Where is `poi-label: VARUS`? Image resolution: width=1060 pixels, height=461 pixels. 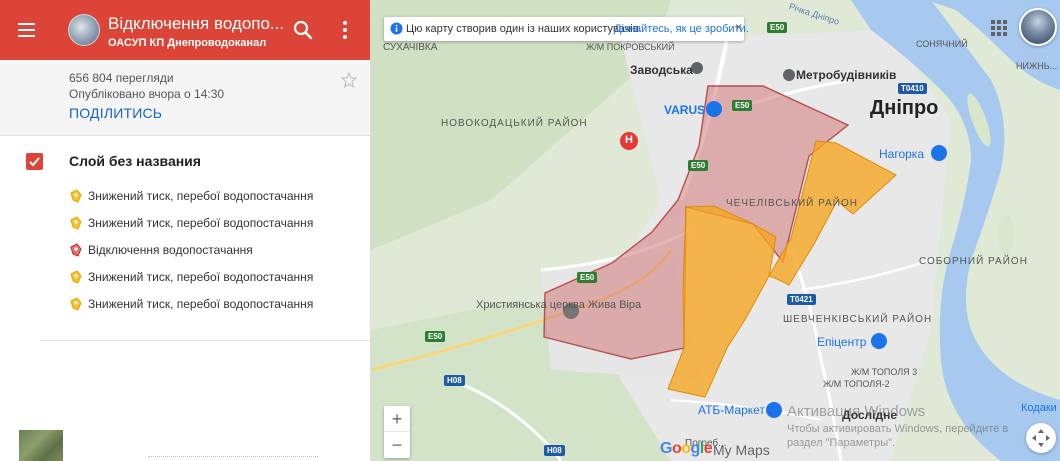 poi-label: VARUS is located at coordinates (685, 110).